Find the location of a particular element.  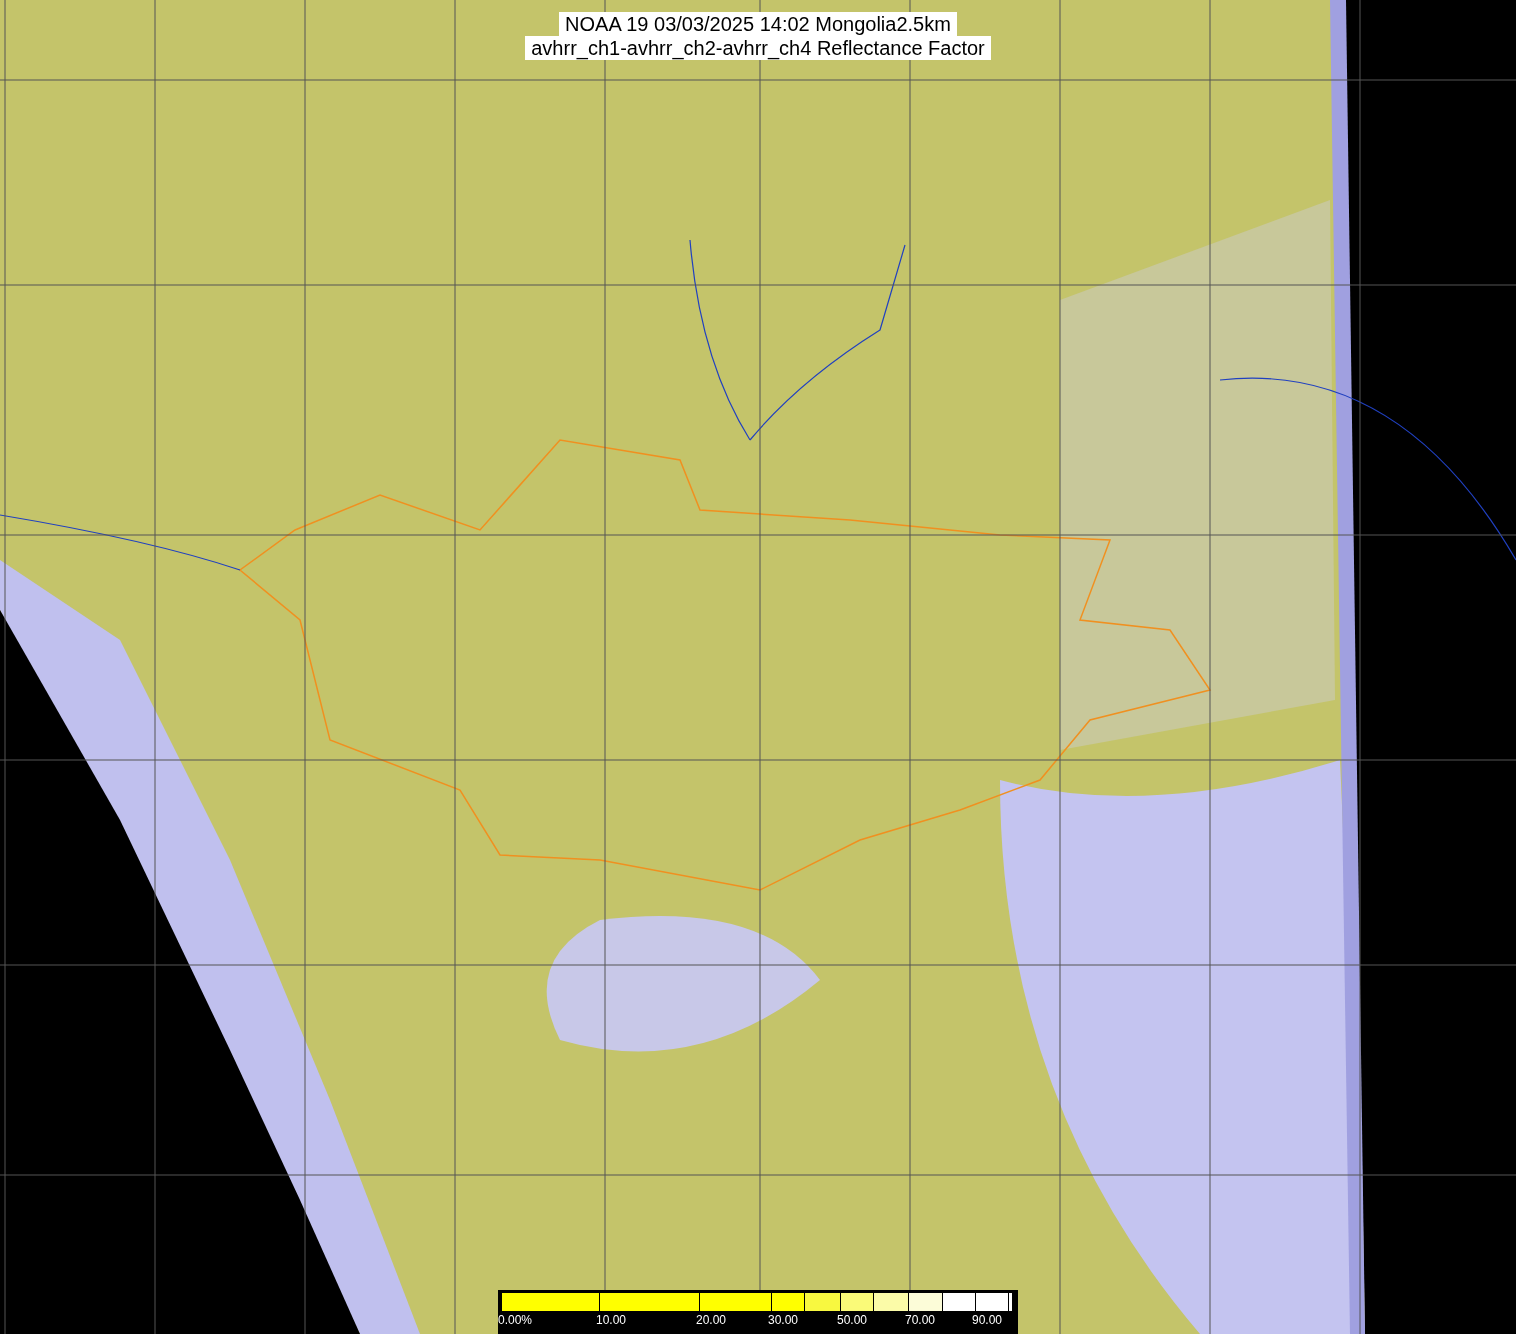

colorbar-label: 0.00% is located at coordinates (515, 1320).